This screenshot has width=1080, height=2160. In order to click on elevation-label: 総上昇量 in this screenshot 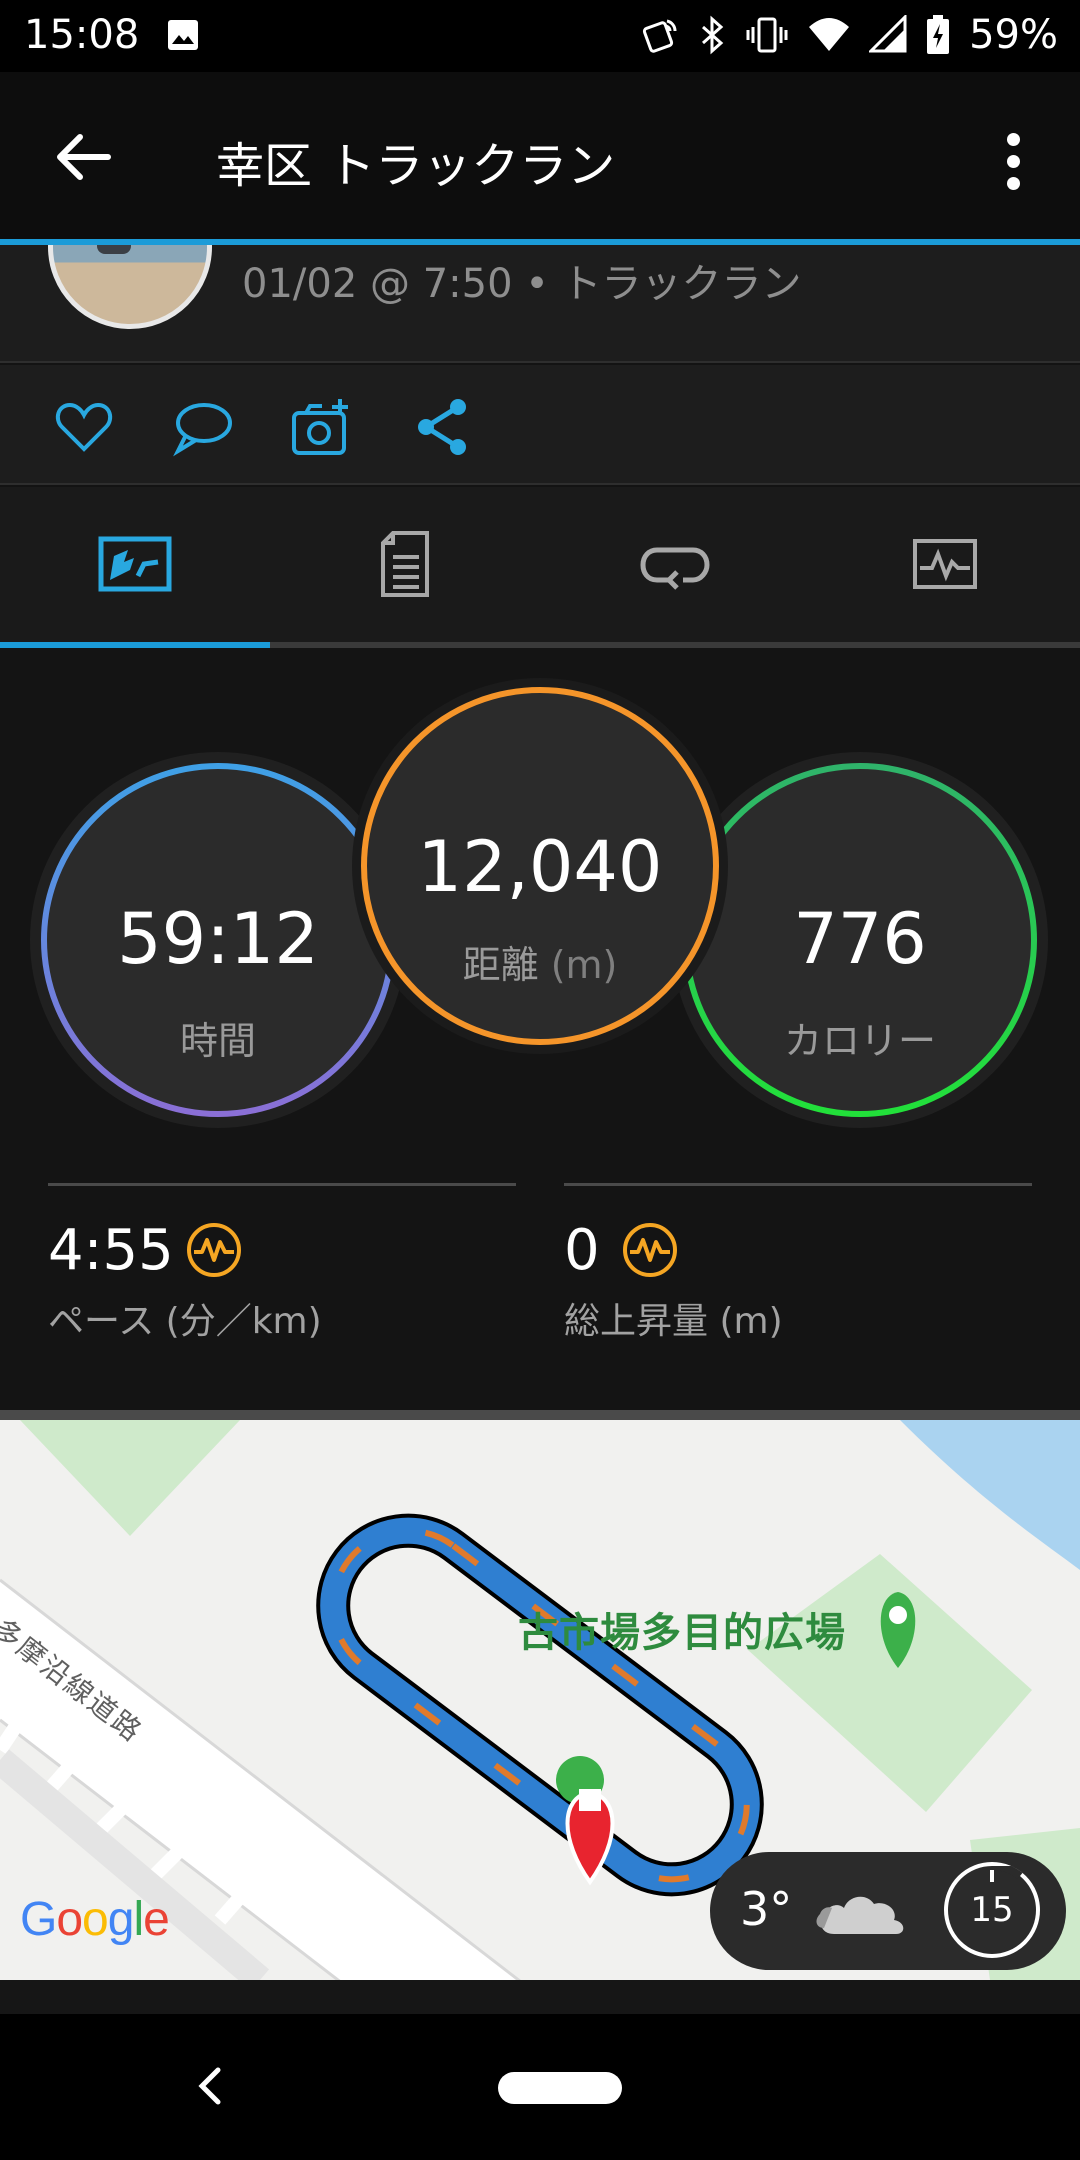, I will do `click(636, 1321)`.